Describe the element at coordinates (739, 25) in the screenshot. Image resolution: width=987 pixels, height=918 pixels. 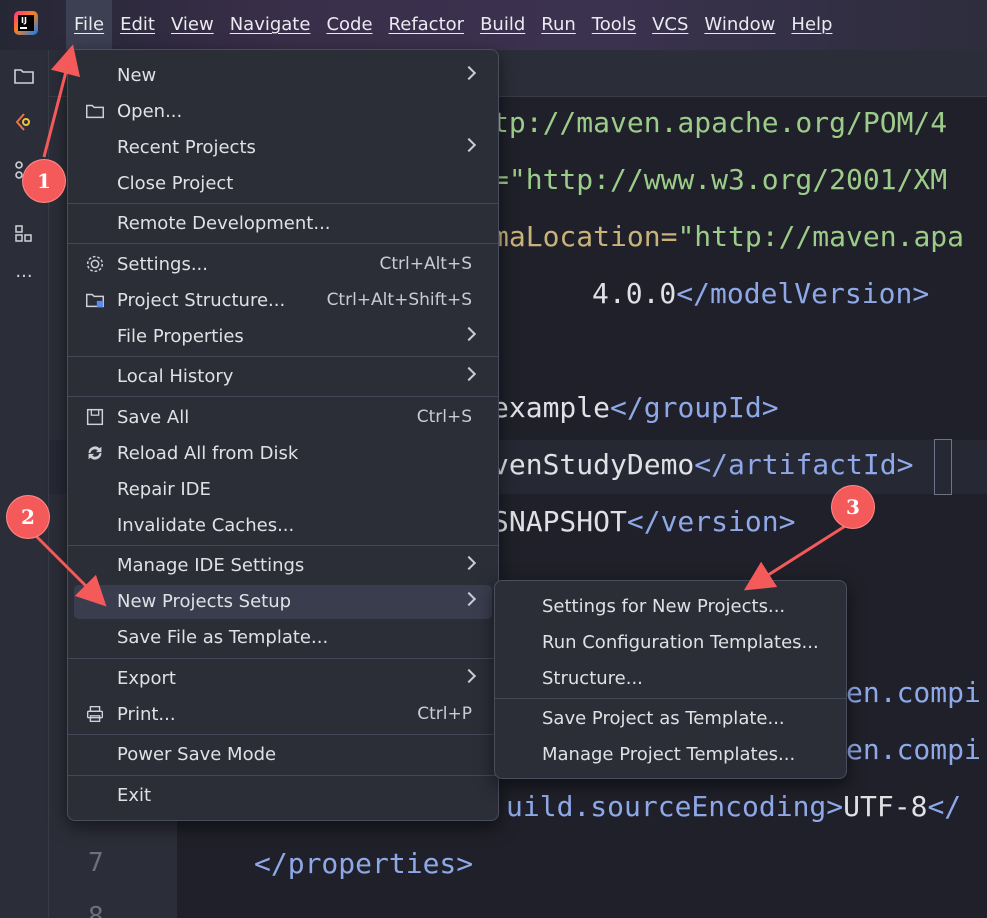
I see `menu-window: Window` at that location.